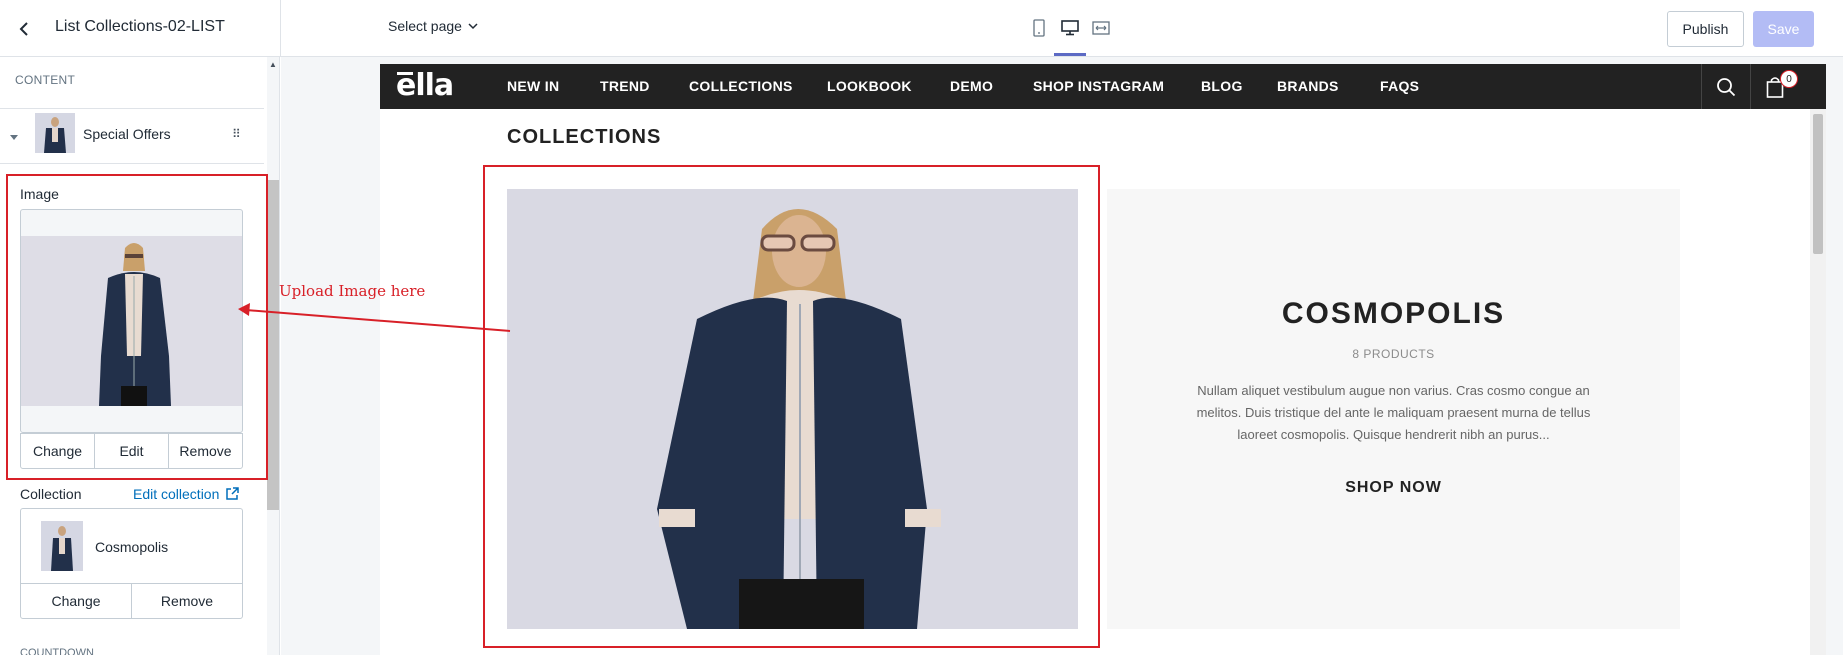 This screenshot has height=655, width=1843. Describe the element at coordinates (1399, 86) in the screenshot. I see `nav-faqs: FAQS` at that location.